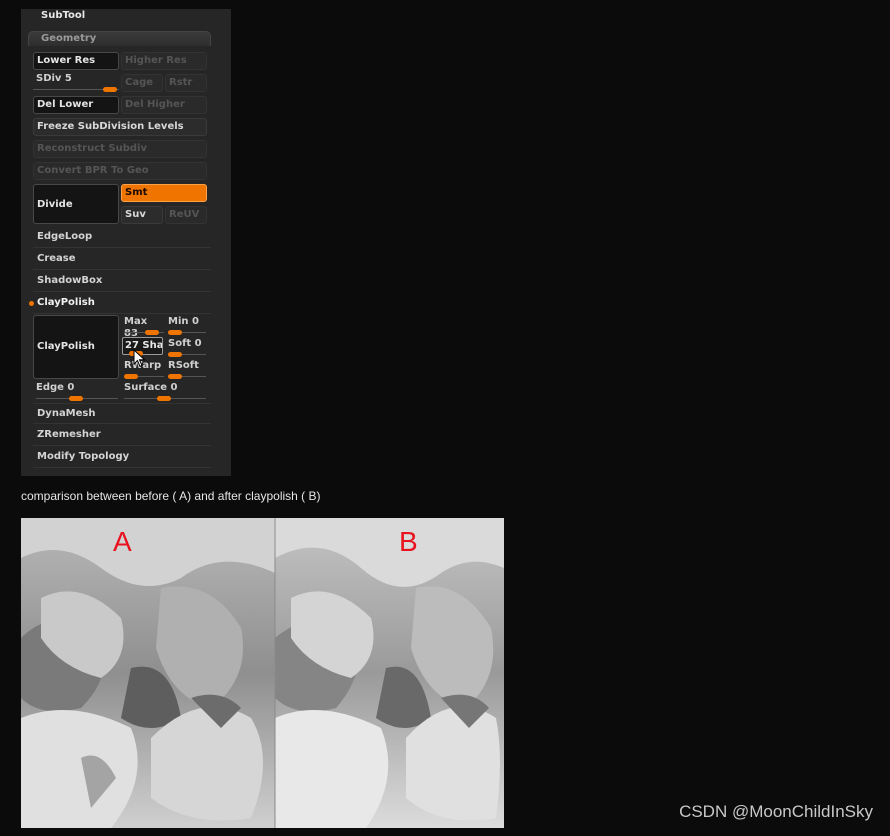  What do you see at coordinates (776, 811) in the screenshot?
I see `watermark: CSDN @MoonChildInSky` at bounding box center [776, 811].